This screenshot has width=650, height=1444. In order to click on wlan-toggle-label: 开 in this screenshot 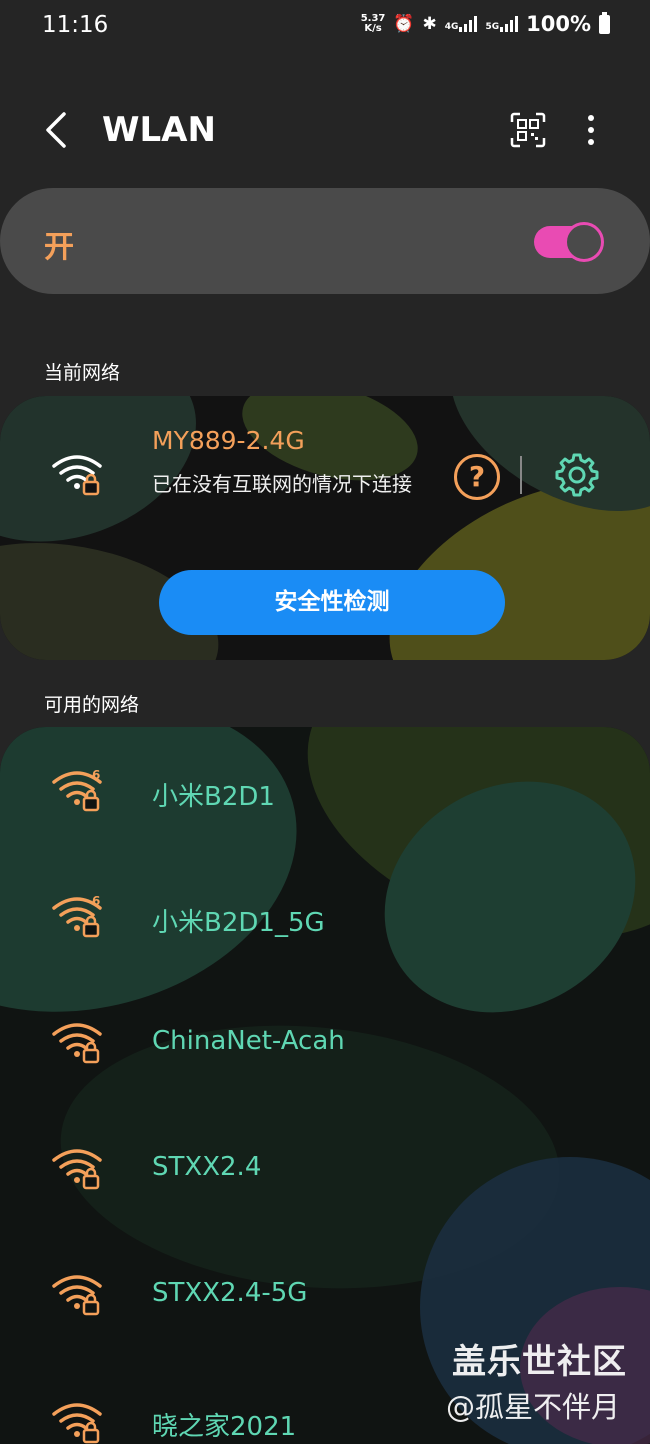, I will do `click(59, 247)`.